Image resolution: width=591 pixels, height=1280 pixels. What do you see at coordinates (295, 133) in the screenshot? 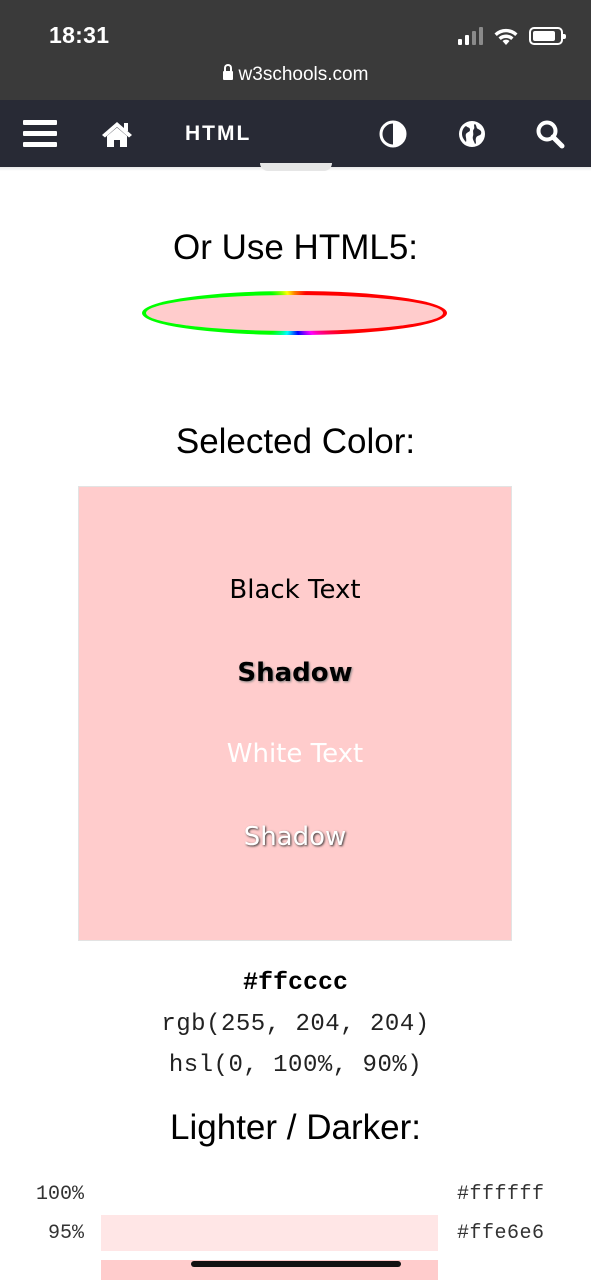
I see `top-navbar: HTML` at bounding box center [295, 133].